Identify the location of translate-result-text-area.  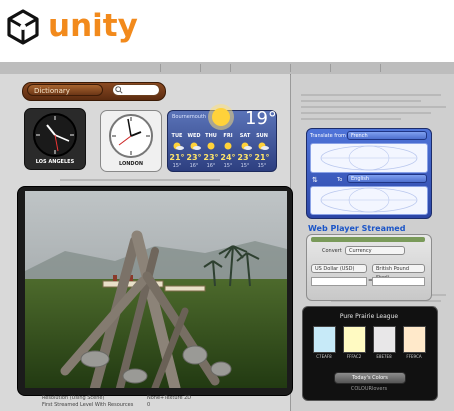
(369, 200).